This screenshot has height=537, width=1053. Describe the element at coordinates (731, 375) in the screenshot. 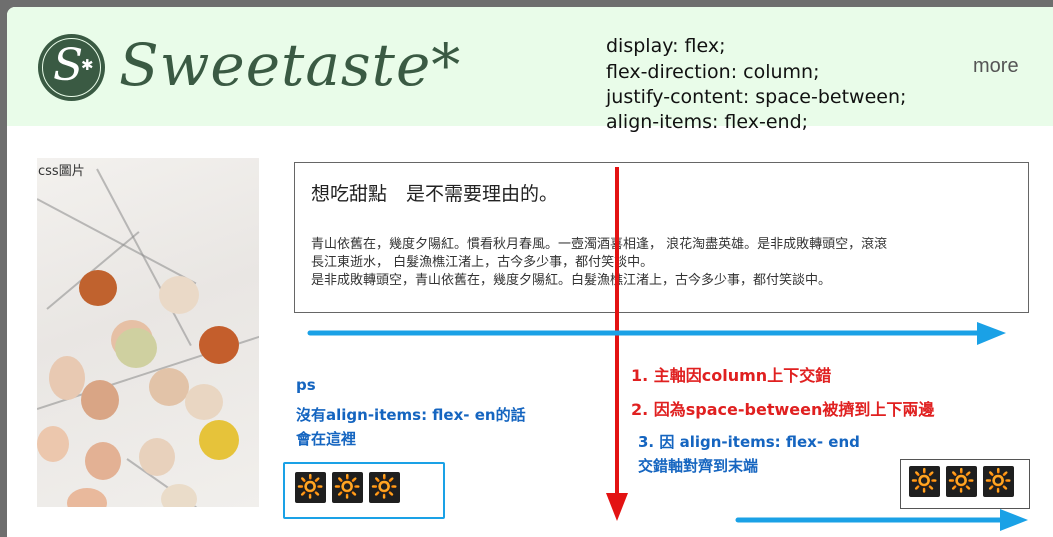

I see `red-annotation: 1. 主軸因column上下交錯` at that location.